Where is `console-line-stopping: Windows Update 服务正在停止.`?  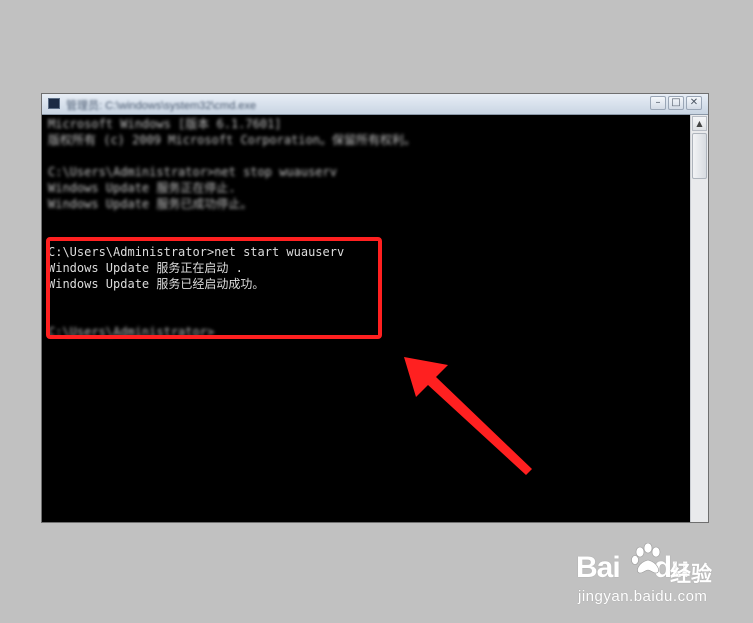
console-line-stopping: Windows Update 服务正在停止. is located at coordinates (142, 188).